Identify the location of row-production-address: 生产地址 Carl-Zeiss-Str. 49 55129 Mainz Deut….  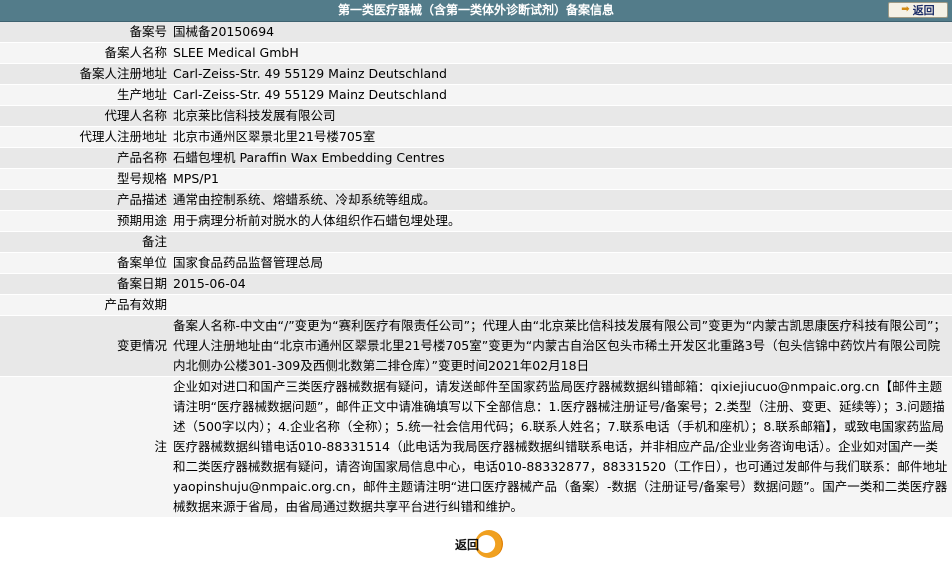
(476, 95).